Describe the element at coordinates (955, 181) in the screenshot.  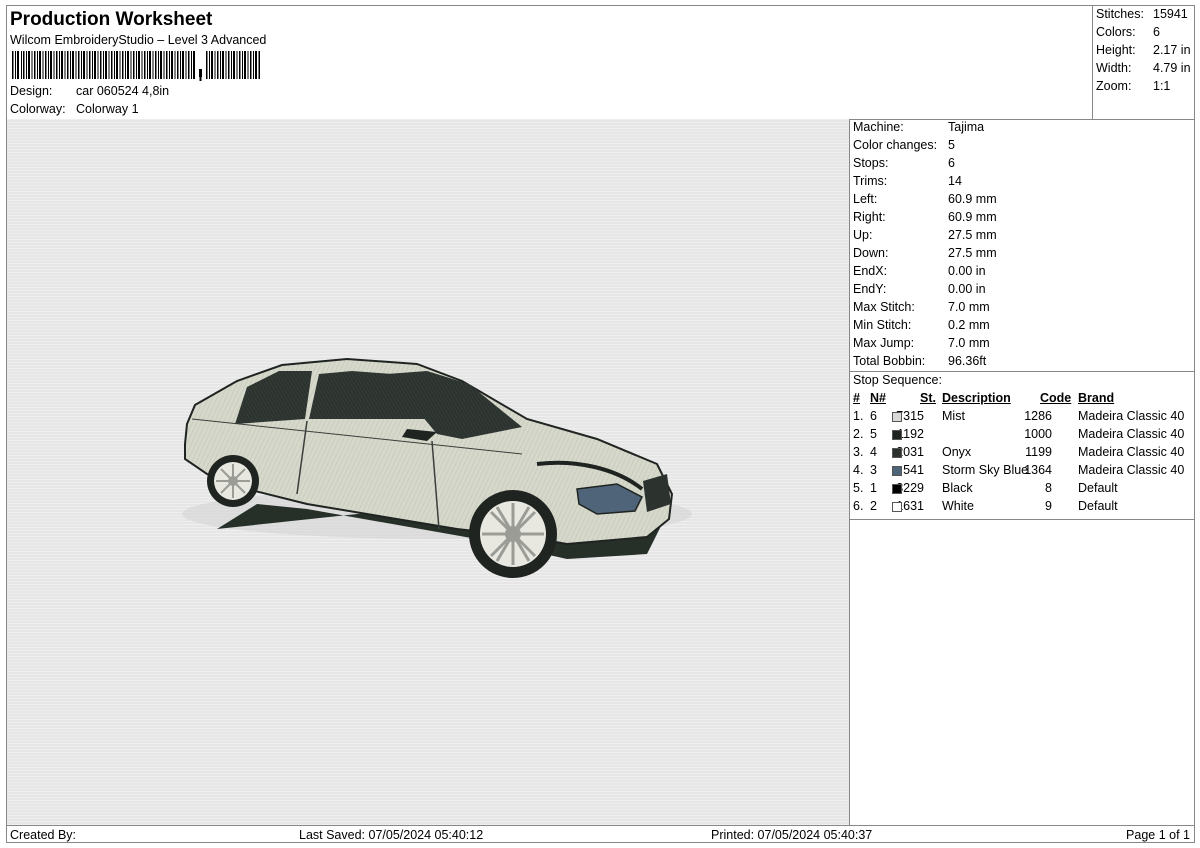
I see `info-value: 14` at that location.